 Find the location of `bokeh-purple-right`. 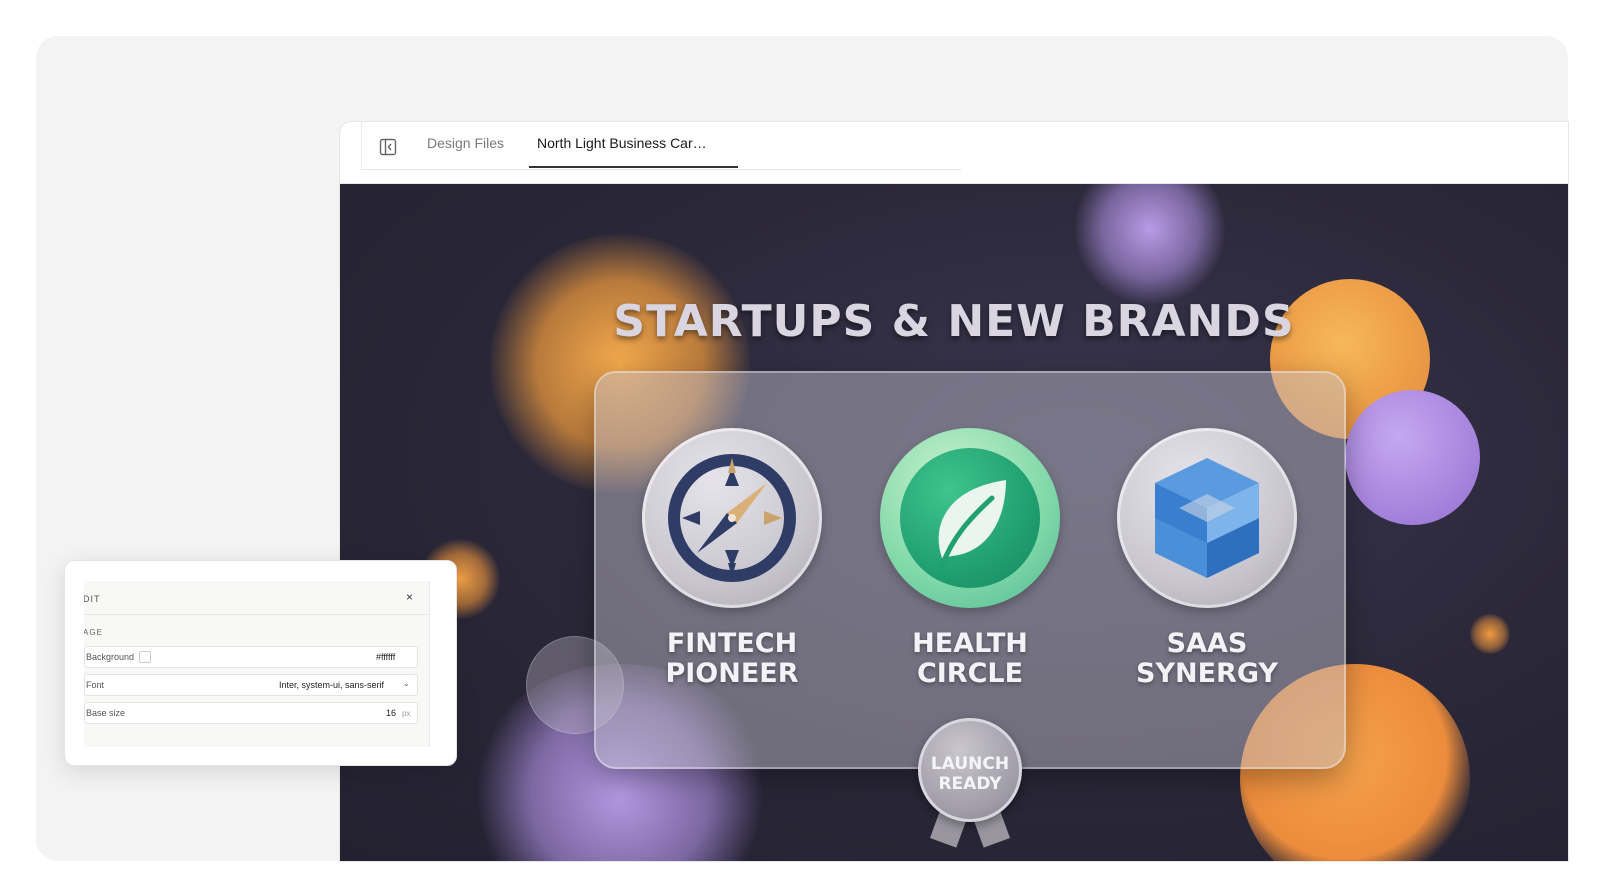

bokeh-purple-right is located at coordinates (1412, 457).